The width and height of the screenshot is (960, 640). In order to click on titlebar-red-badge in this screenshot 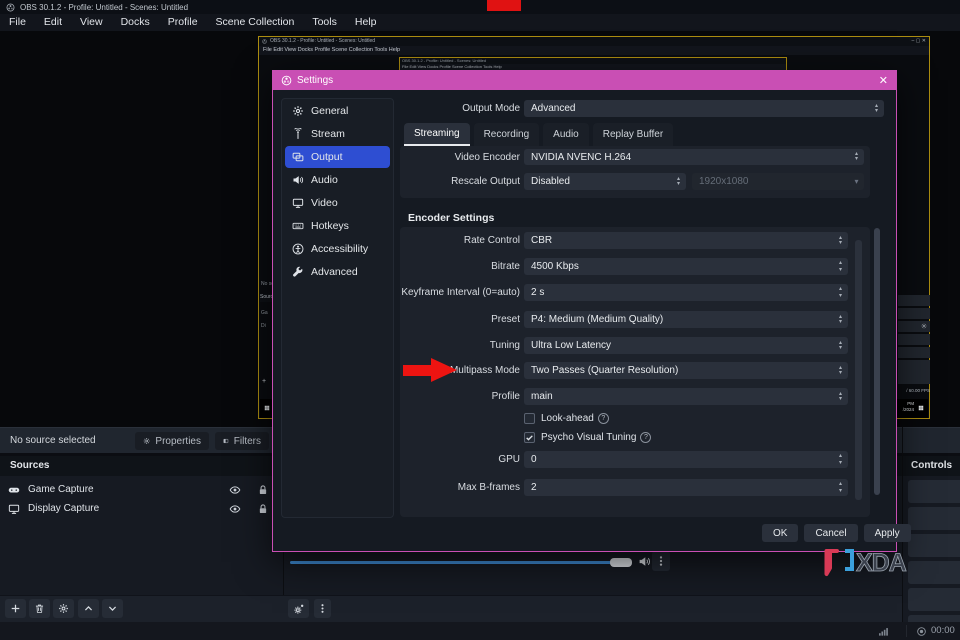, I will do `click(504, 5)`.